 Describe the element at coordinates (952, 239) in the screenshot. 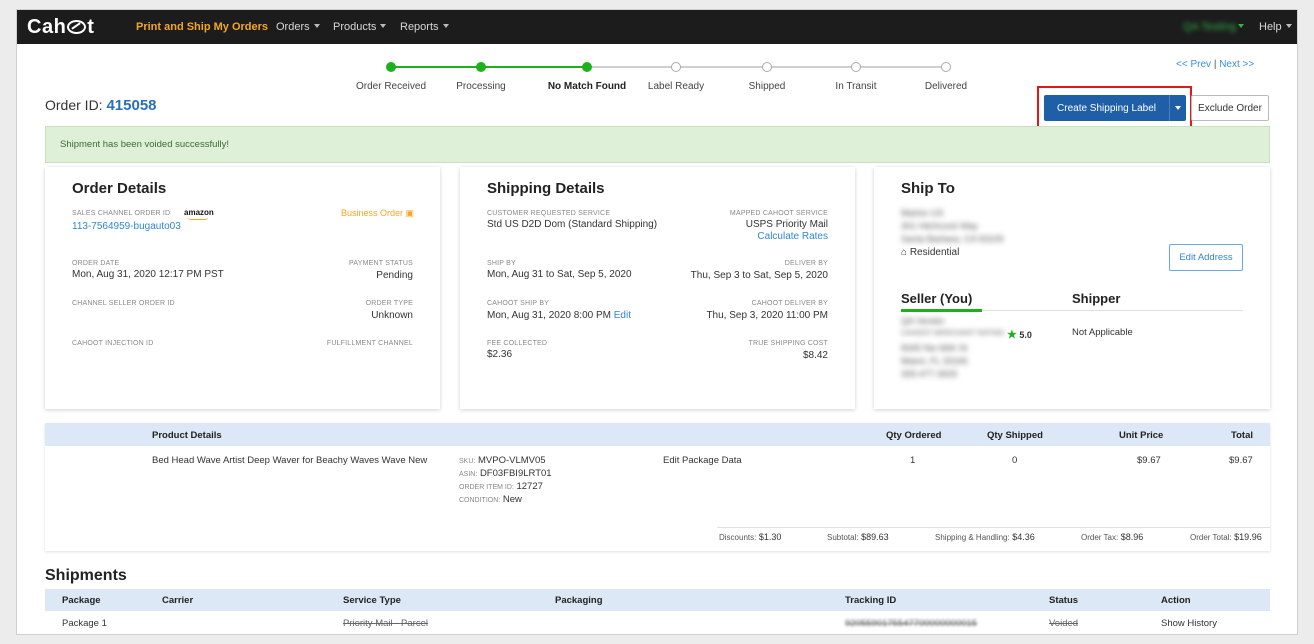

I see `recipient-city: Santa Barbara, CA 93105` at that location.